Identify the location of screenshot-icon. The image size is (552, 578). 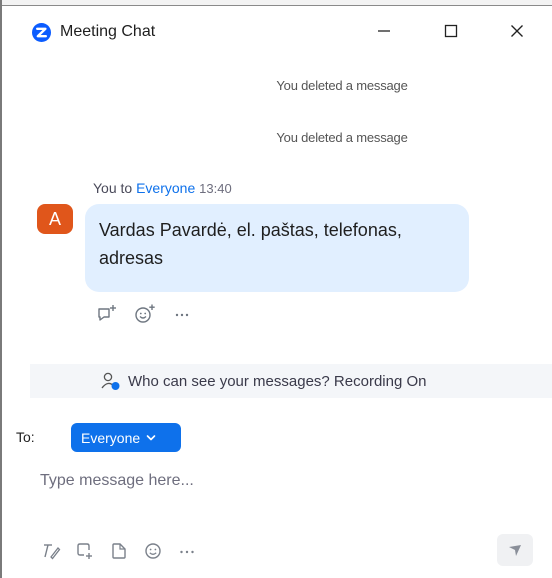
(85, 551).